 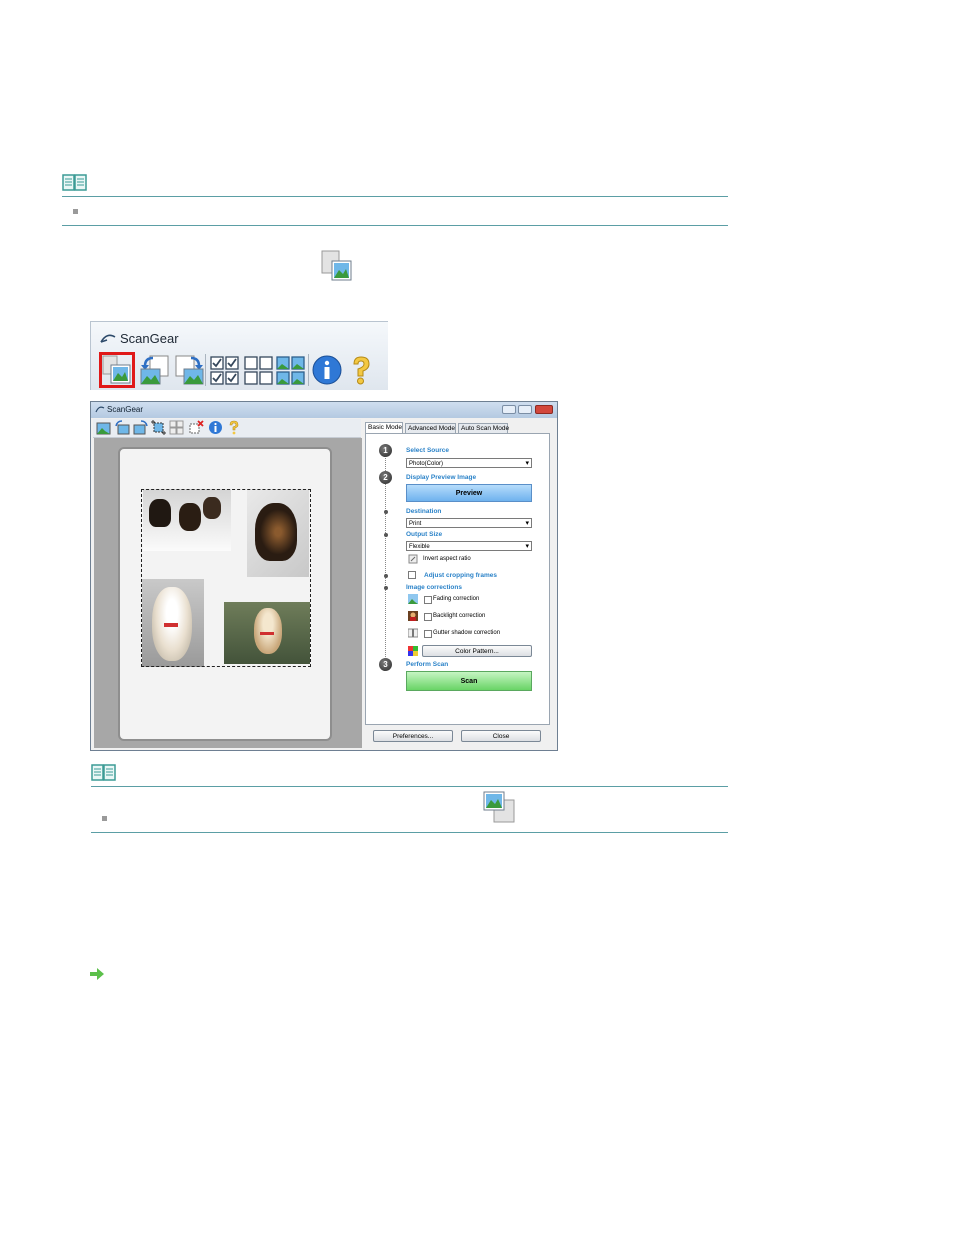 I want to click on preview-toolbar, so click(x=227, y=428).